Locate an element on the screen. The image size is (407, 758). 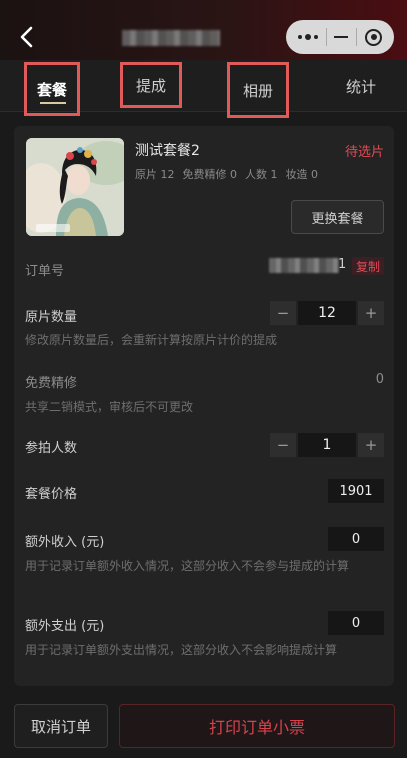
order-number-redacted is located at coordinates (304, 265).